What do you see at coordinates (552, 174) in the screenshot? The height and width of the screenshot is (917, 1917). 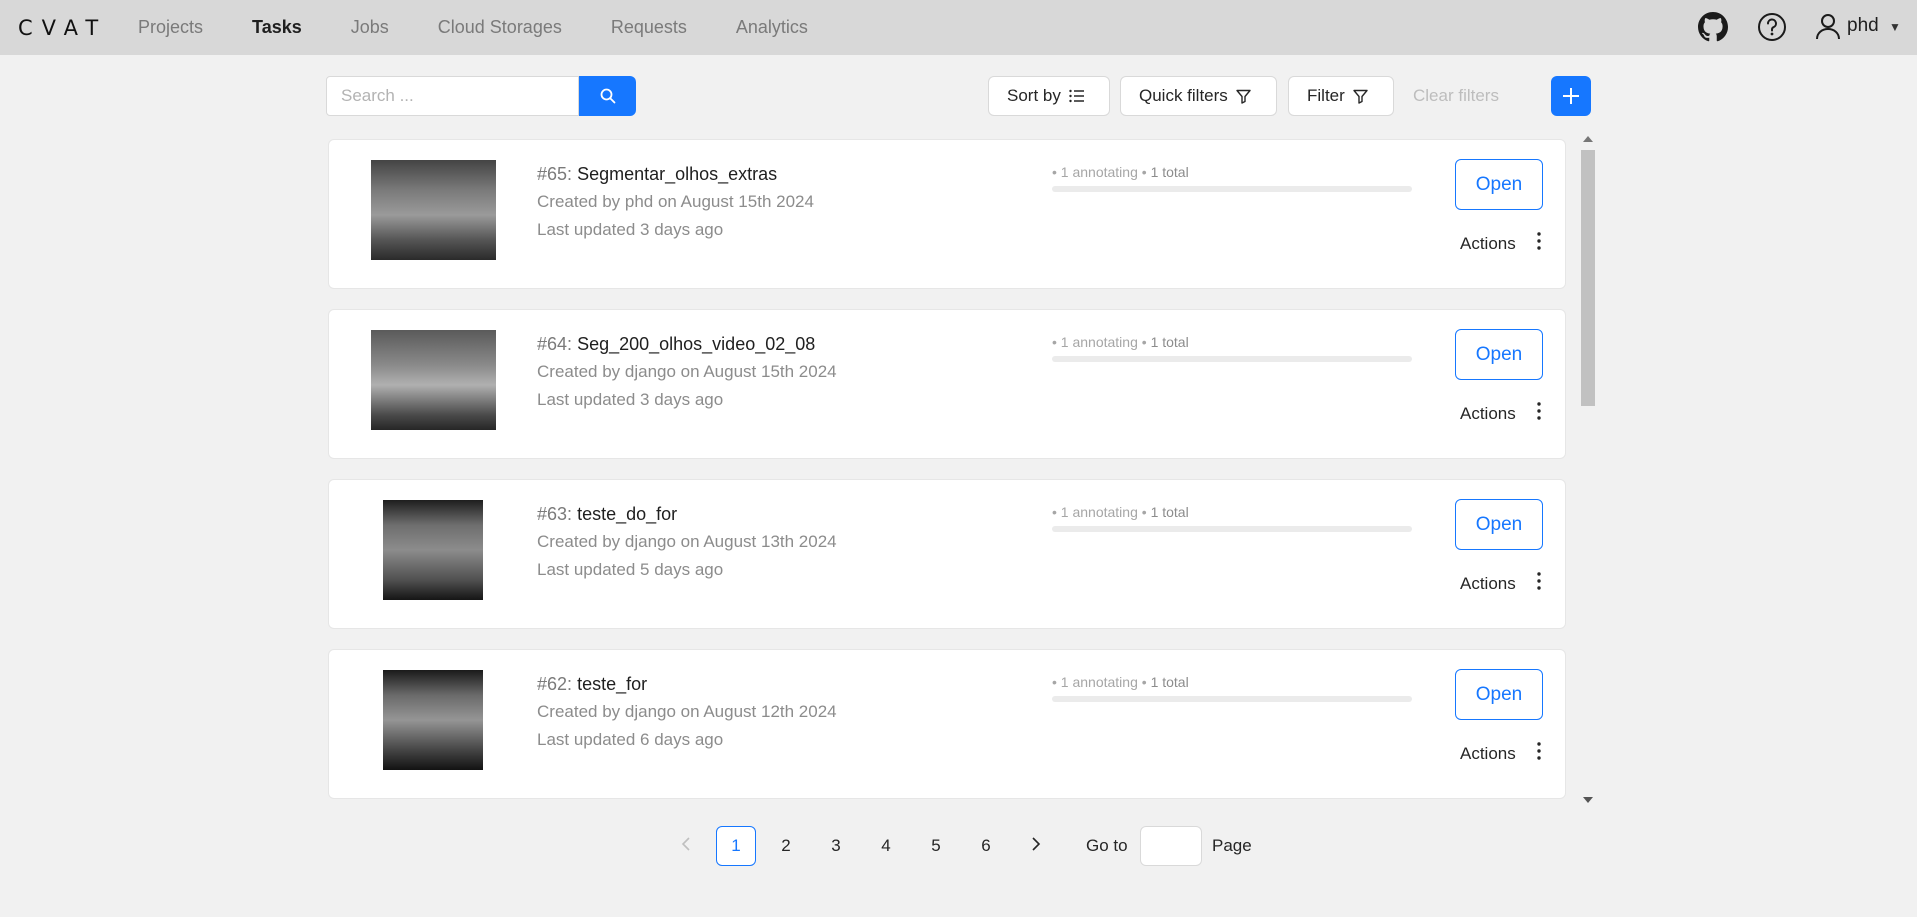 I see `task-id: #65` at bounding box center [552, 174].